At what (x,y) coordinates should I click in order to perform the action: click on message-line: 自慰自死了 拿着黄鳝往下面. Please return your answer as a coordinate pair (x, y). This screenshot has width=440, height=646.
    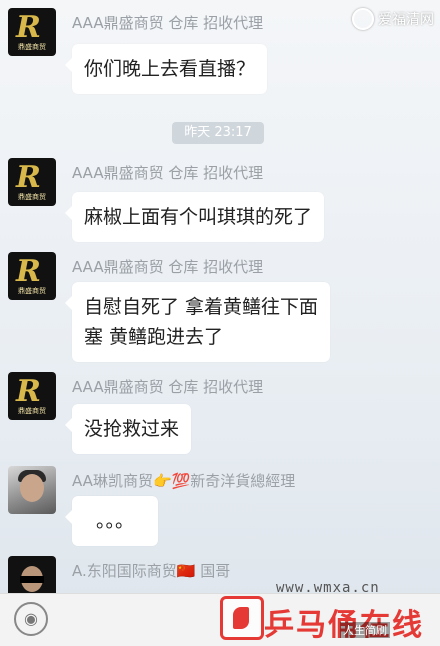
    Looking at the image, I should click on (201, 307).